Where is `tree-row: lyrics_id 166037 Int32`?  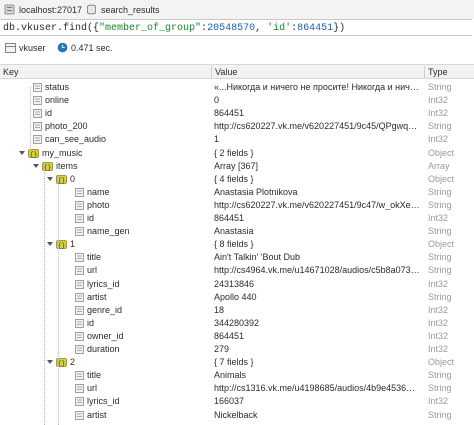 tree-row: lyrics_id 166037 Int32 is located at coordinates (237, 401).